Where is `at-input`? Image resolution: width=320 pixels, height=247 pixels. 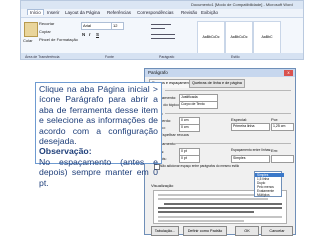 at-input is located at coordinates (282, 159).